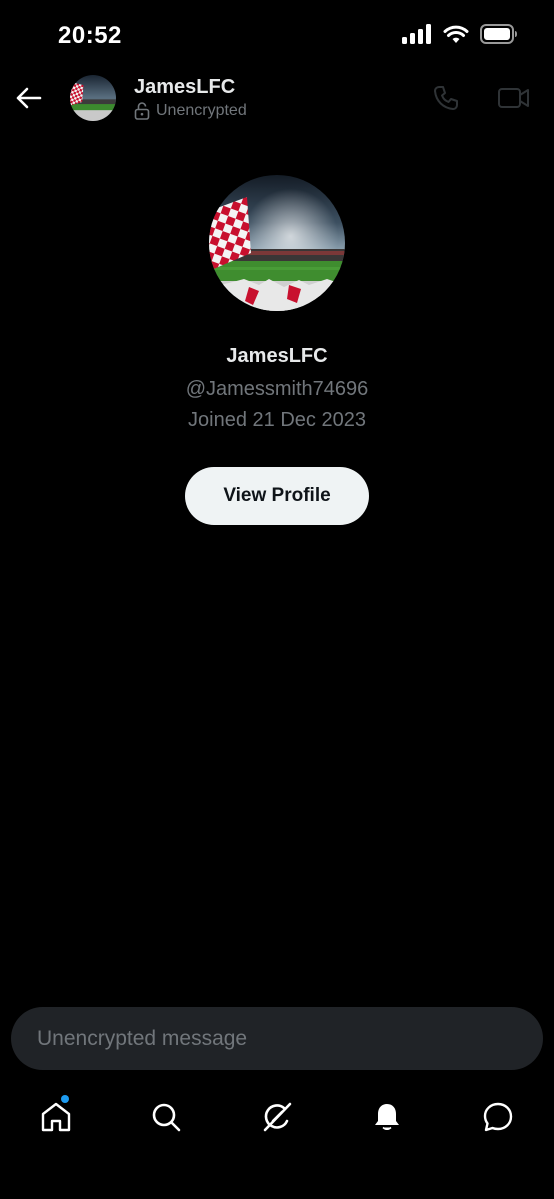  Describe the element at coordinates (65, 1099) in the screenshot. I see `notification-dot` at that location.